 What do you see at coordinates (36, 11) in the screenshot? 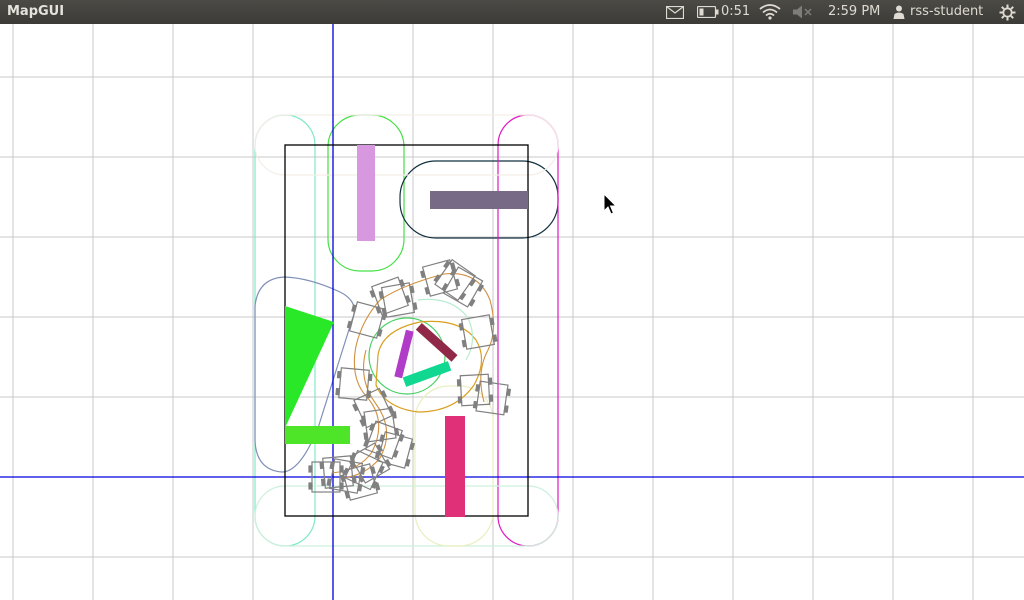
I see `app-title: MapGUI` at bounding box center [36, 11].